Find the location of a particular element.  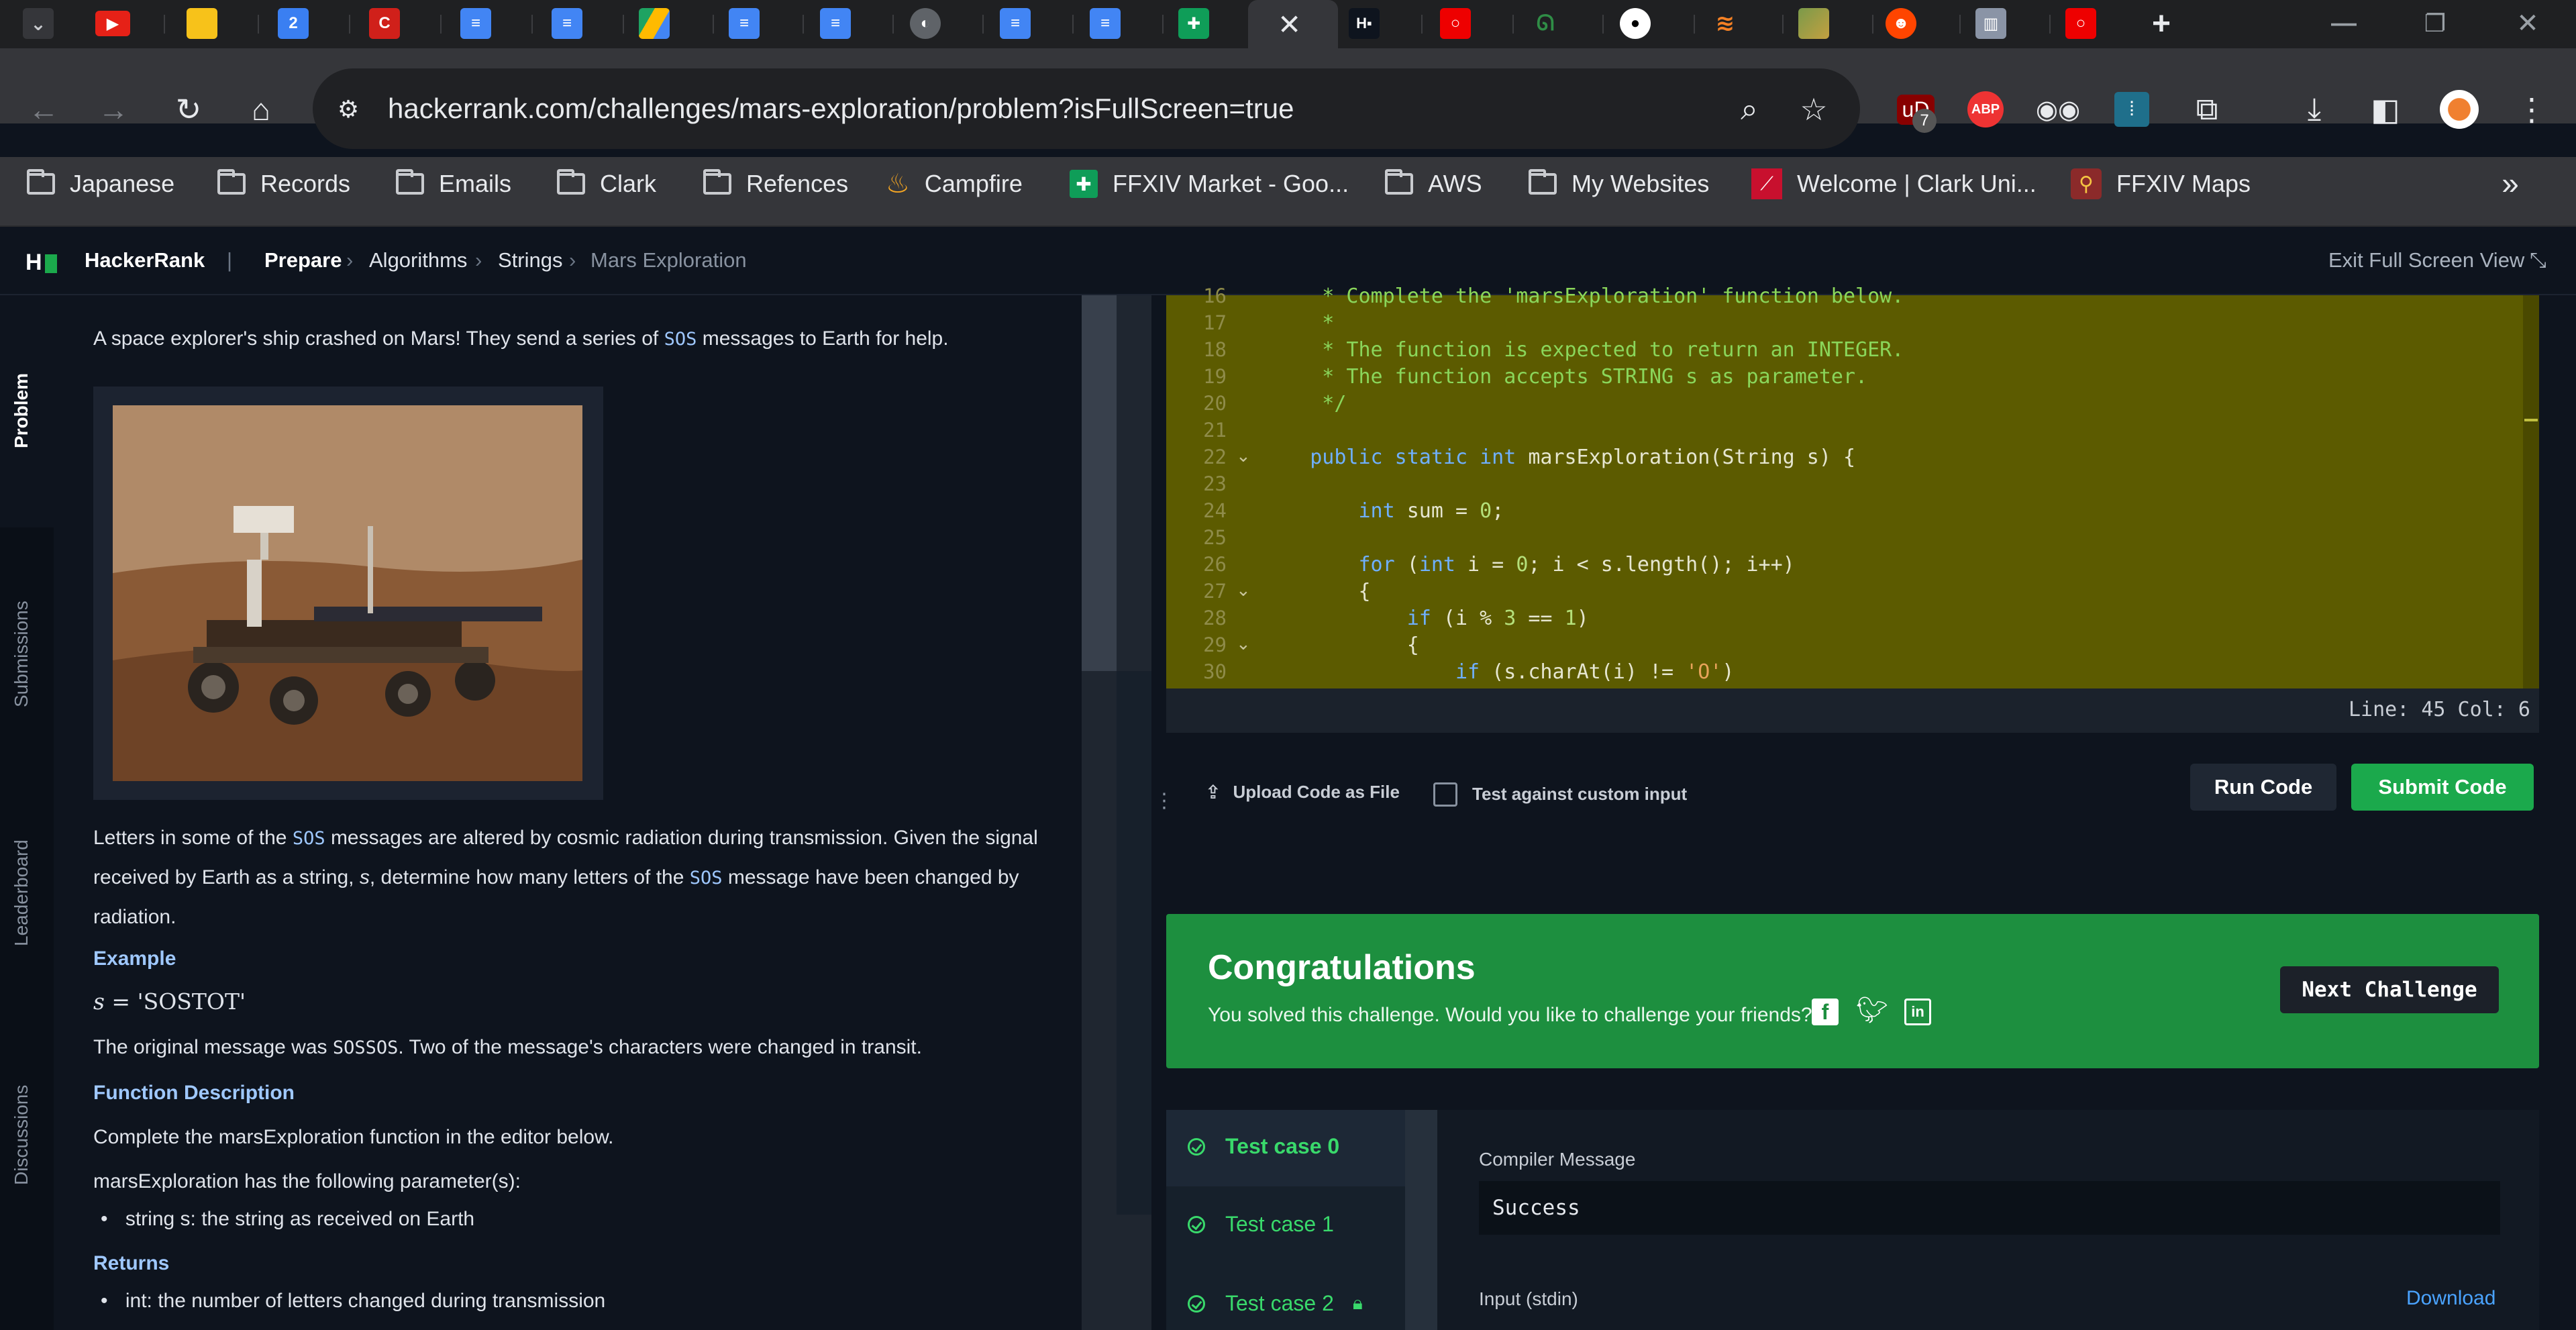

side-panel-icon: ◧ is located at coordinates (2385, 109).